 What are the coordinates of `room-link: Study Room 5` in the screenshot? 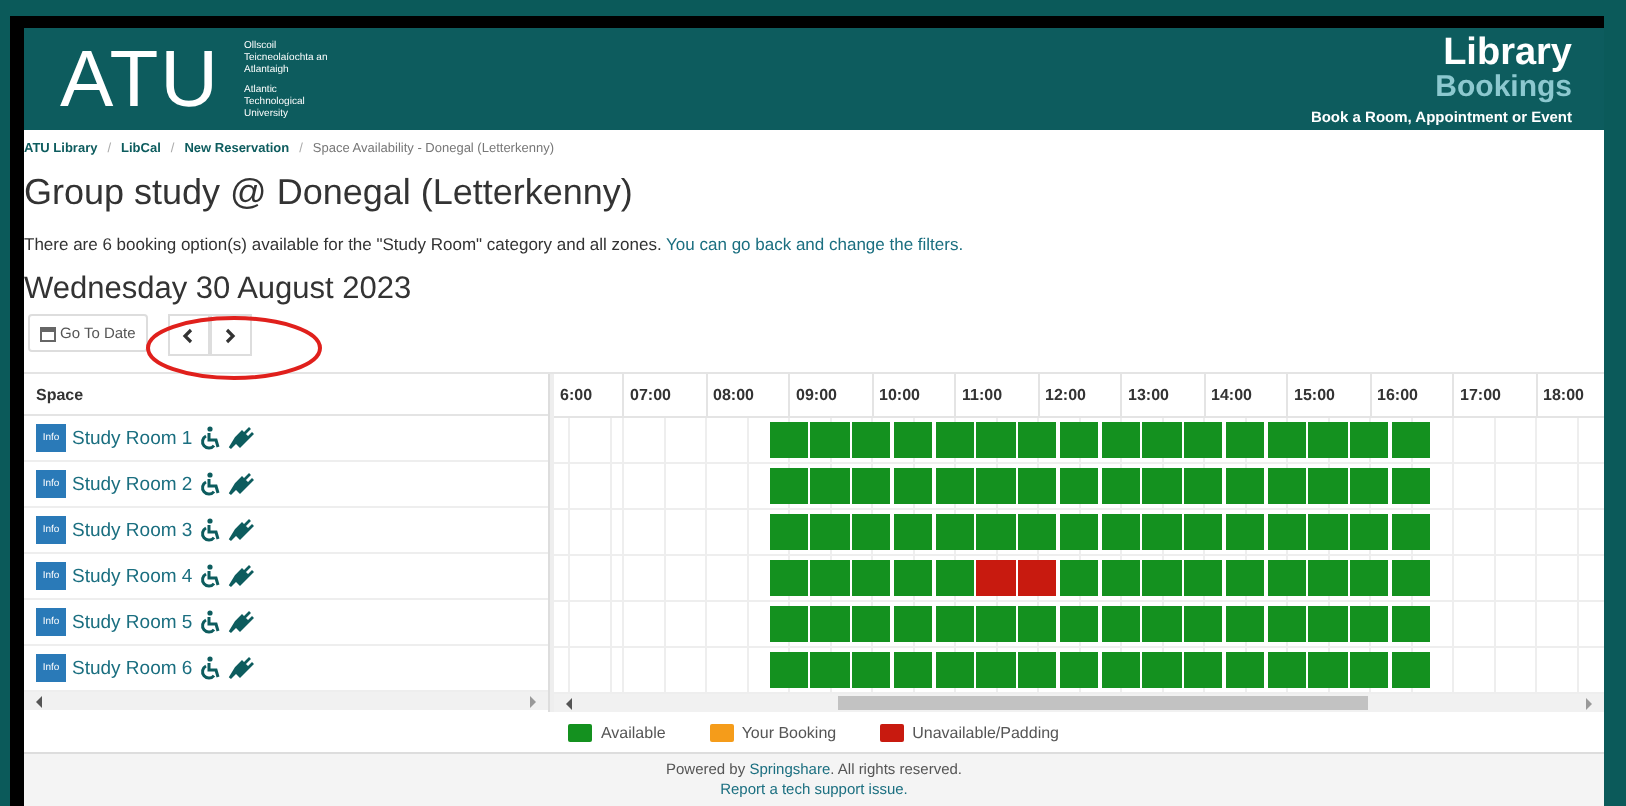 It's located at (132, 622).